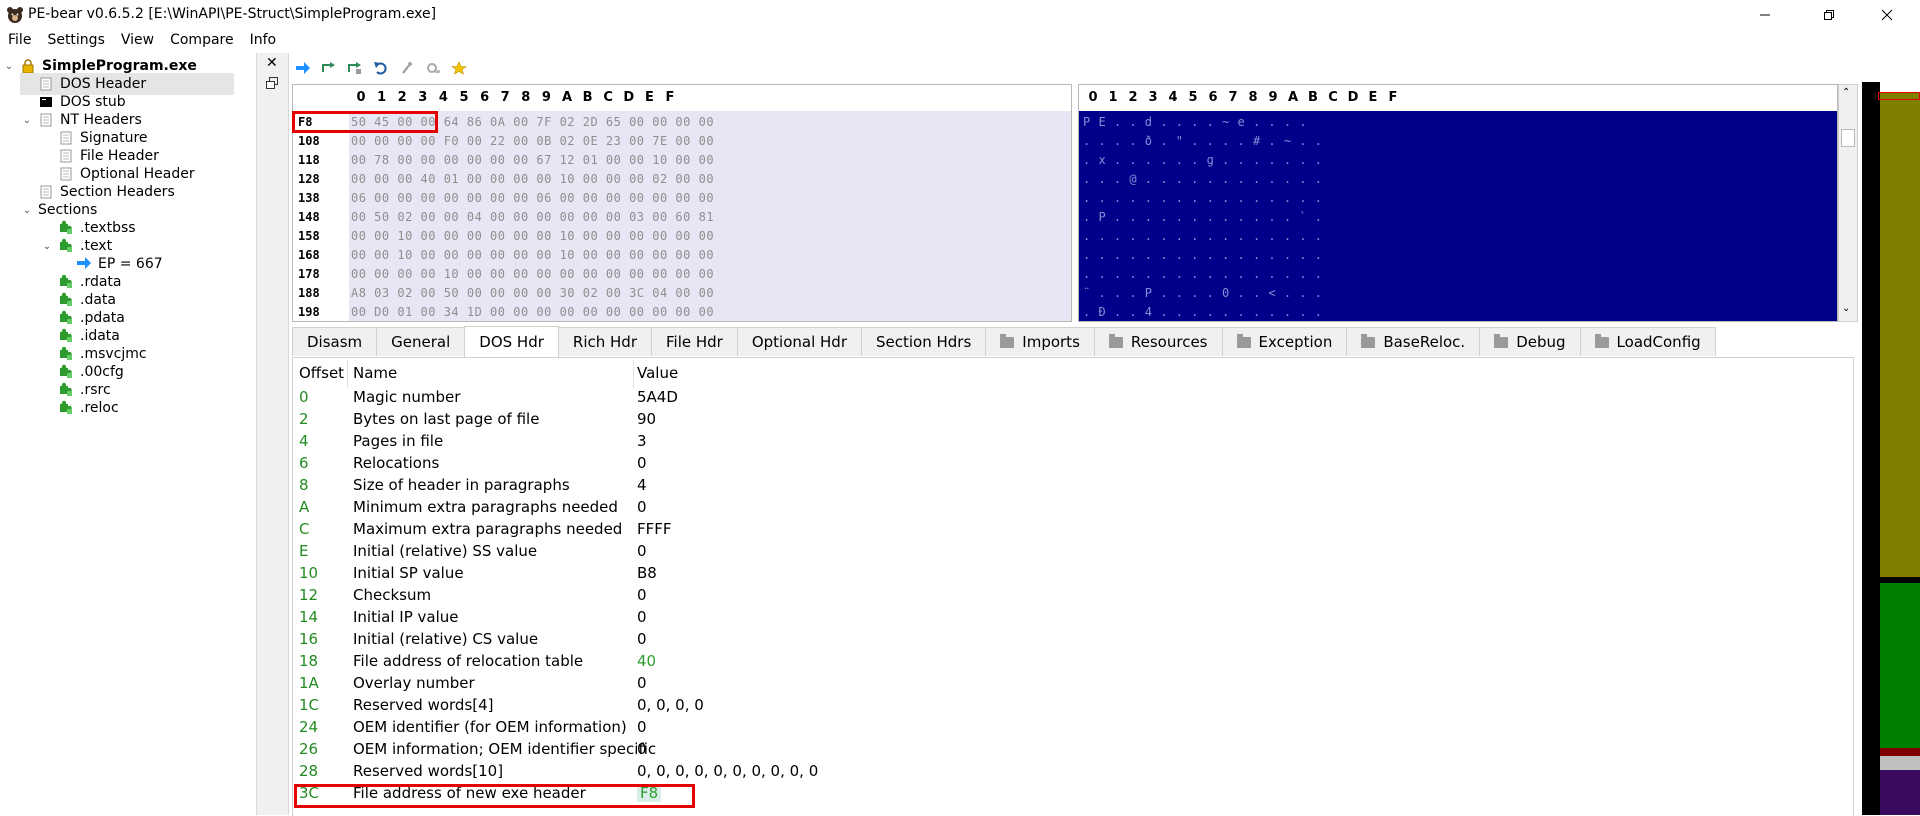 This screenshot has width=1920, height=816. I want to click on cell-value: 3, so click(642, 441).